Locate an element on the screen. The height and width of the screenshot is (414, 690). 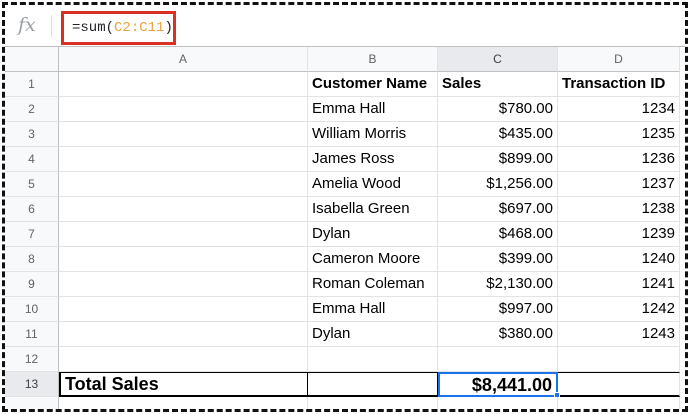
cell-customer-name: Roman Coleman is located at coordinates (373, 284).